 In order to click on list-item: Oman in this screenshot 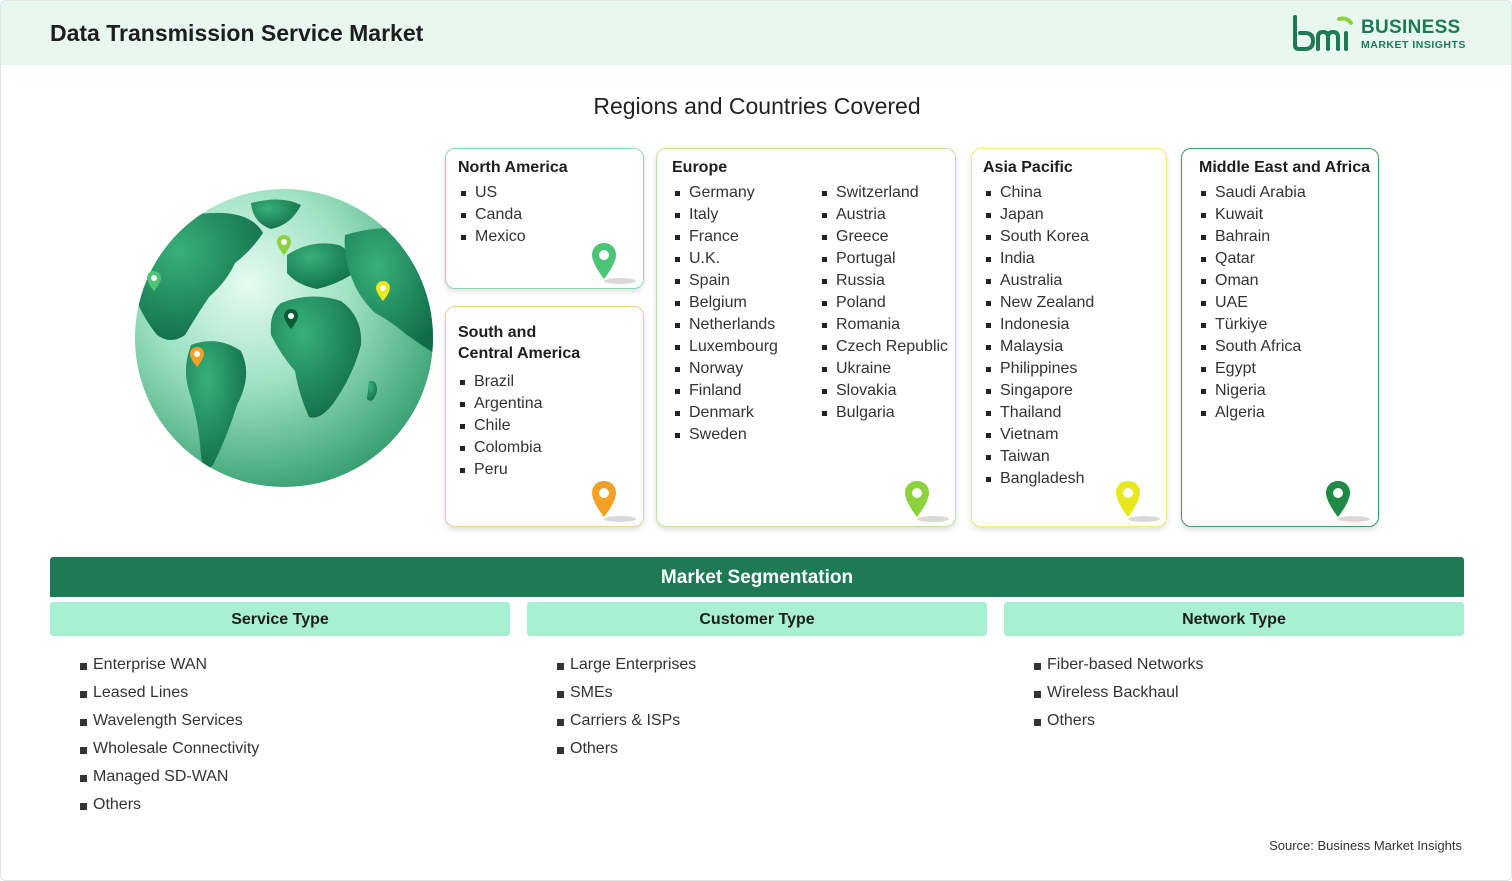, I will do `click(1252, 281)`.